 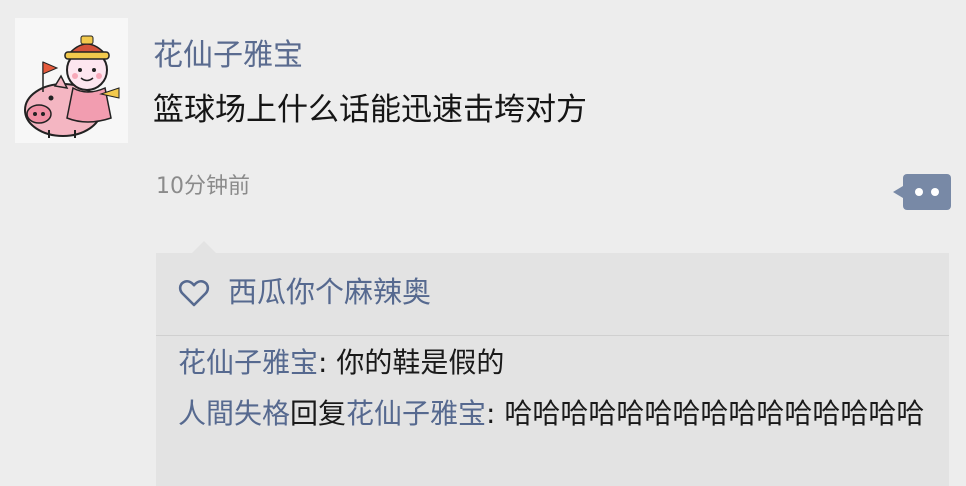 I want to click on ellipsis-dot-icon, so click(x=935, y=192).